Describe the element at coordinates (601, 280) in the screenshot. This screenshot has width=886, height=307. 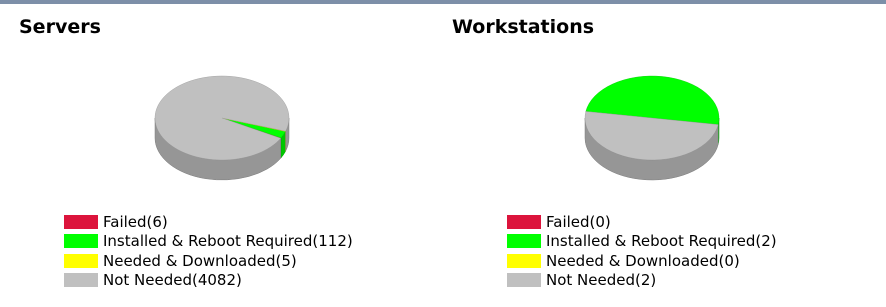
I see `legend-label: Not Needed(2)` at that location.